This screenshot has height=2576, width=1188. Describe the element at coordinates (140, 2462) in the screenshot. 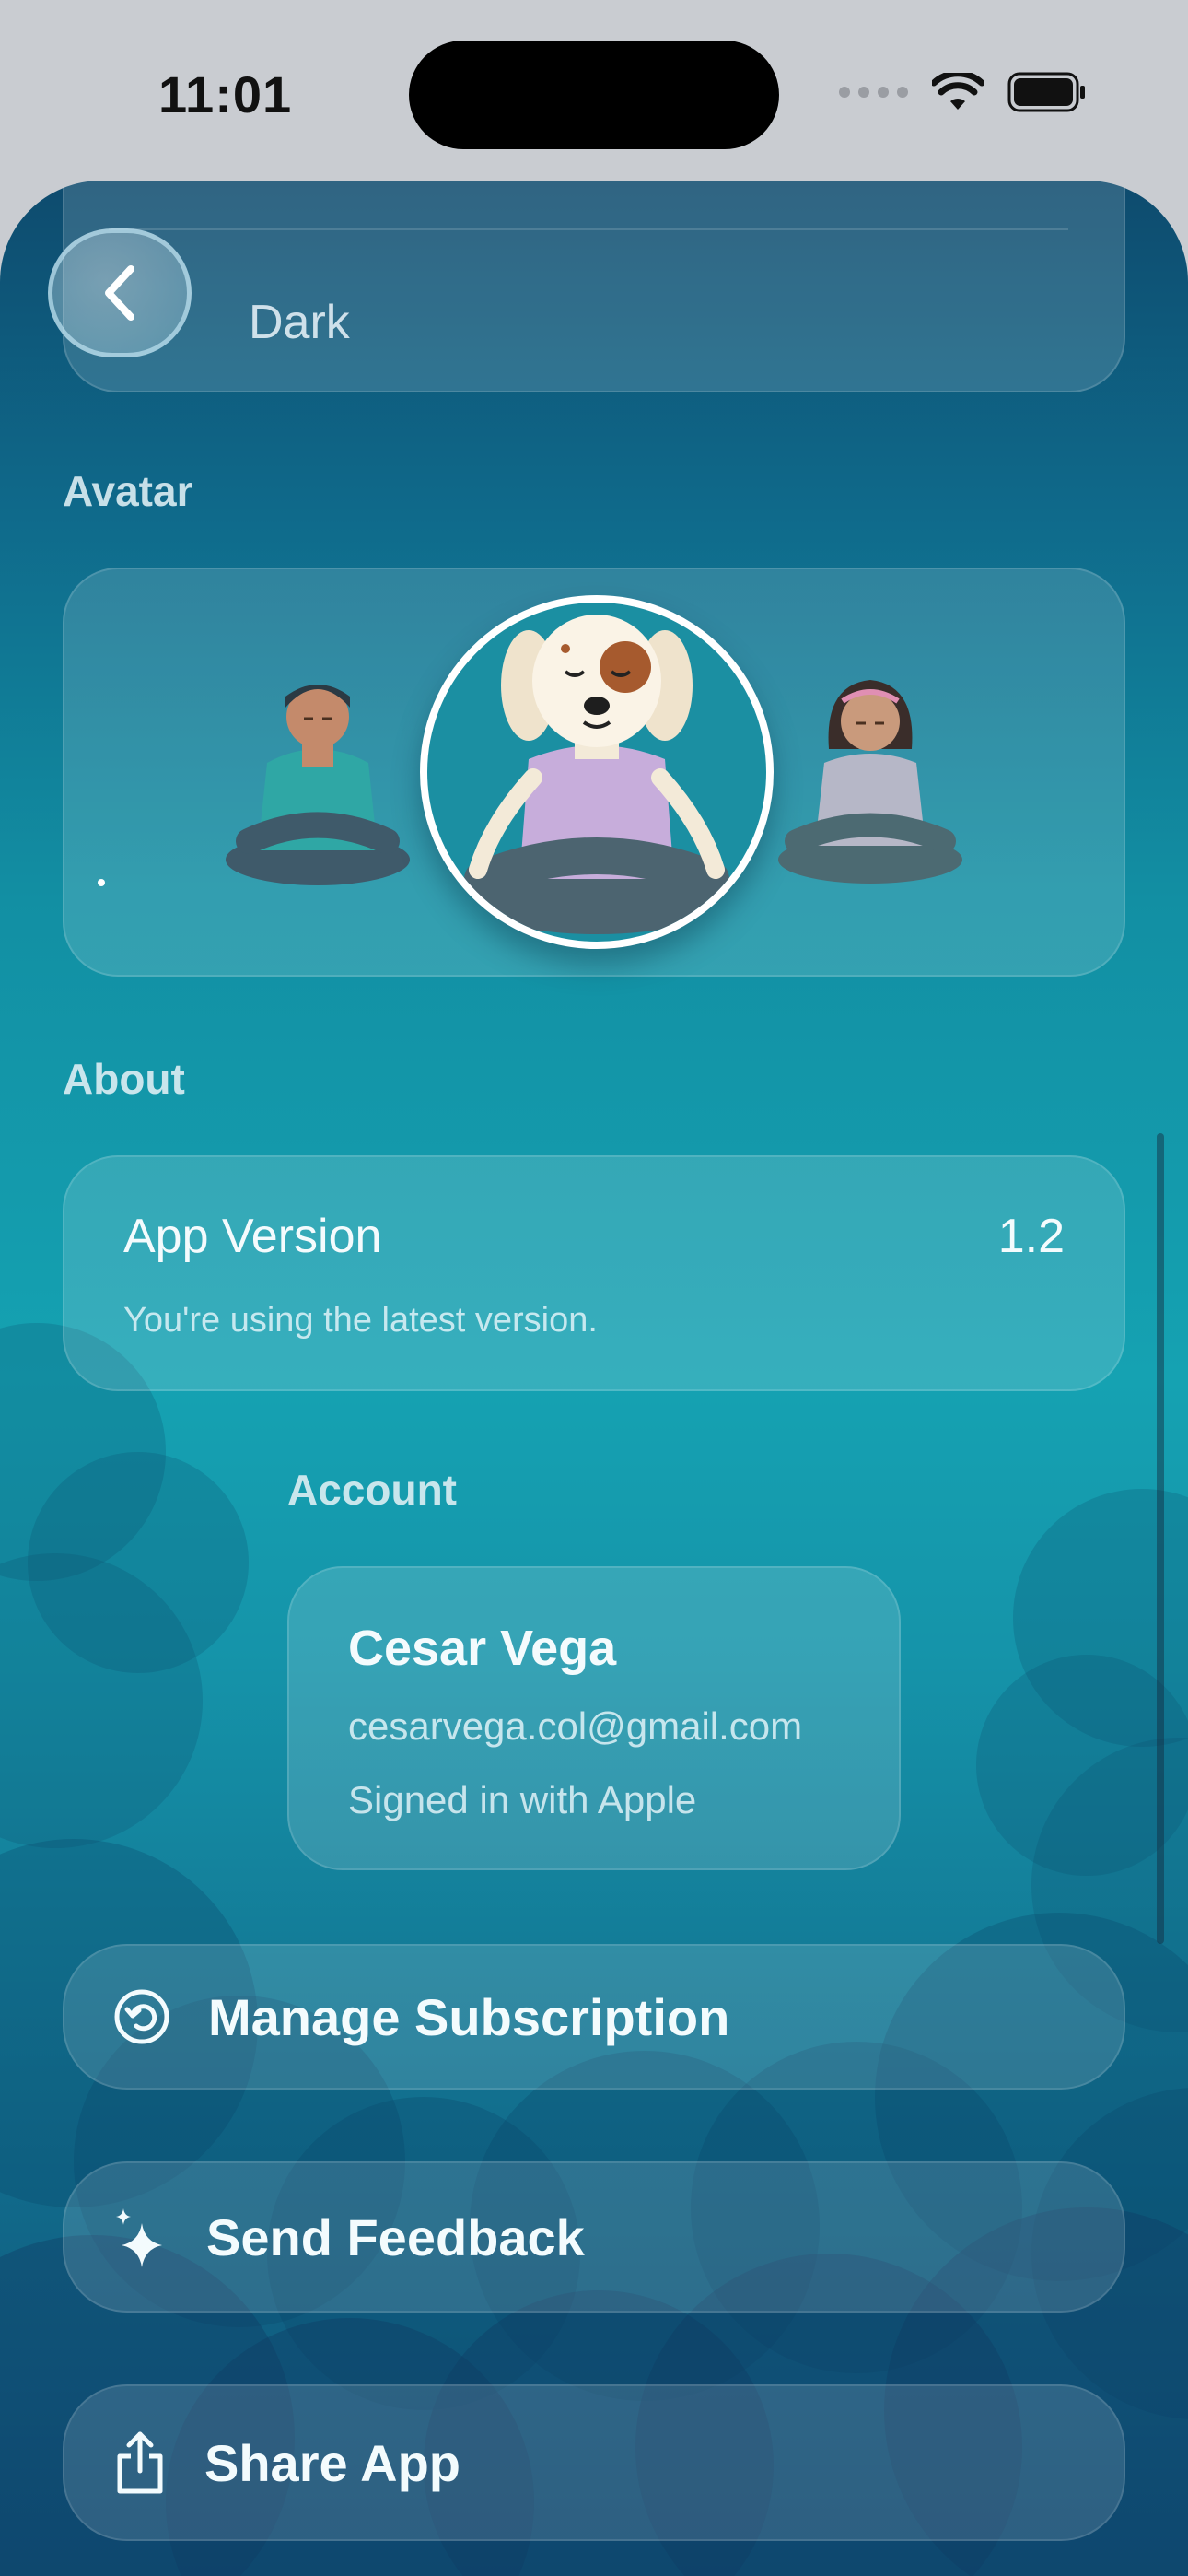

I see `share-icon` at that location.